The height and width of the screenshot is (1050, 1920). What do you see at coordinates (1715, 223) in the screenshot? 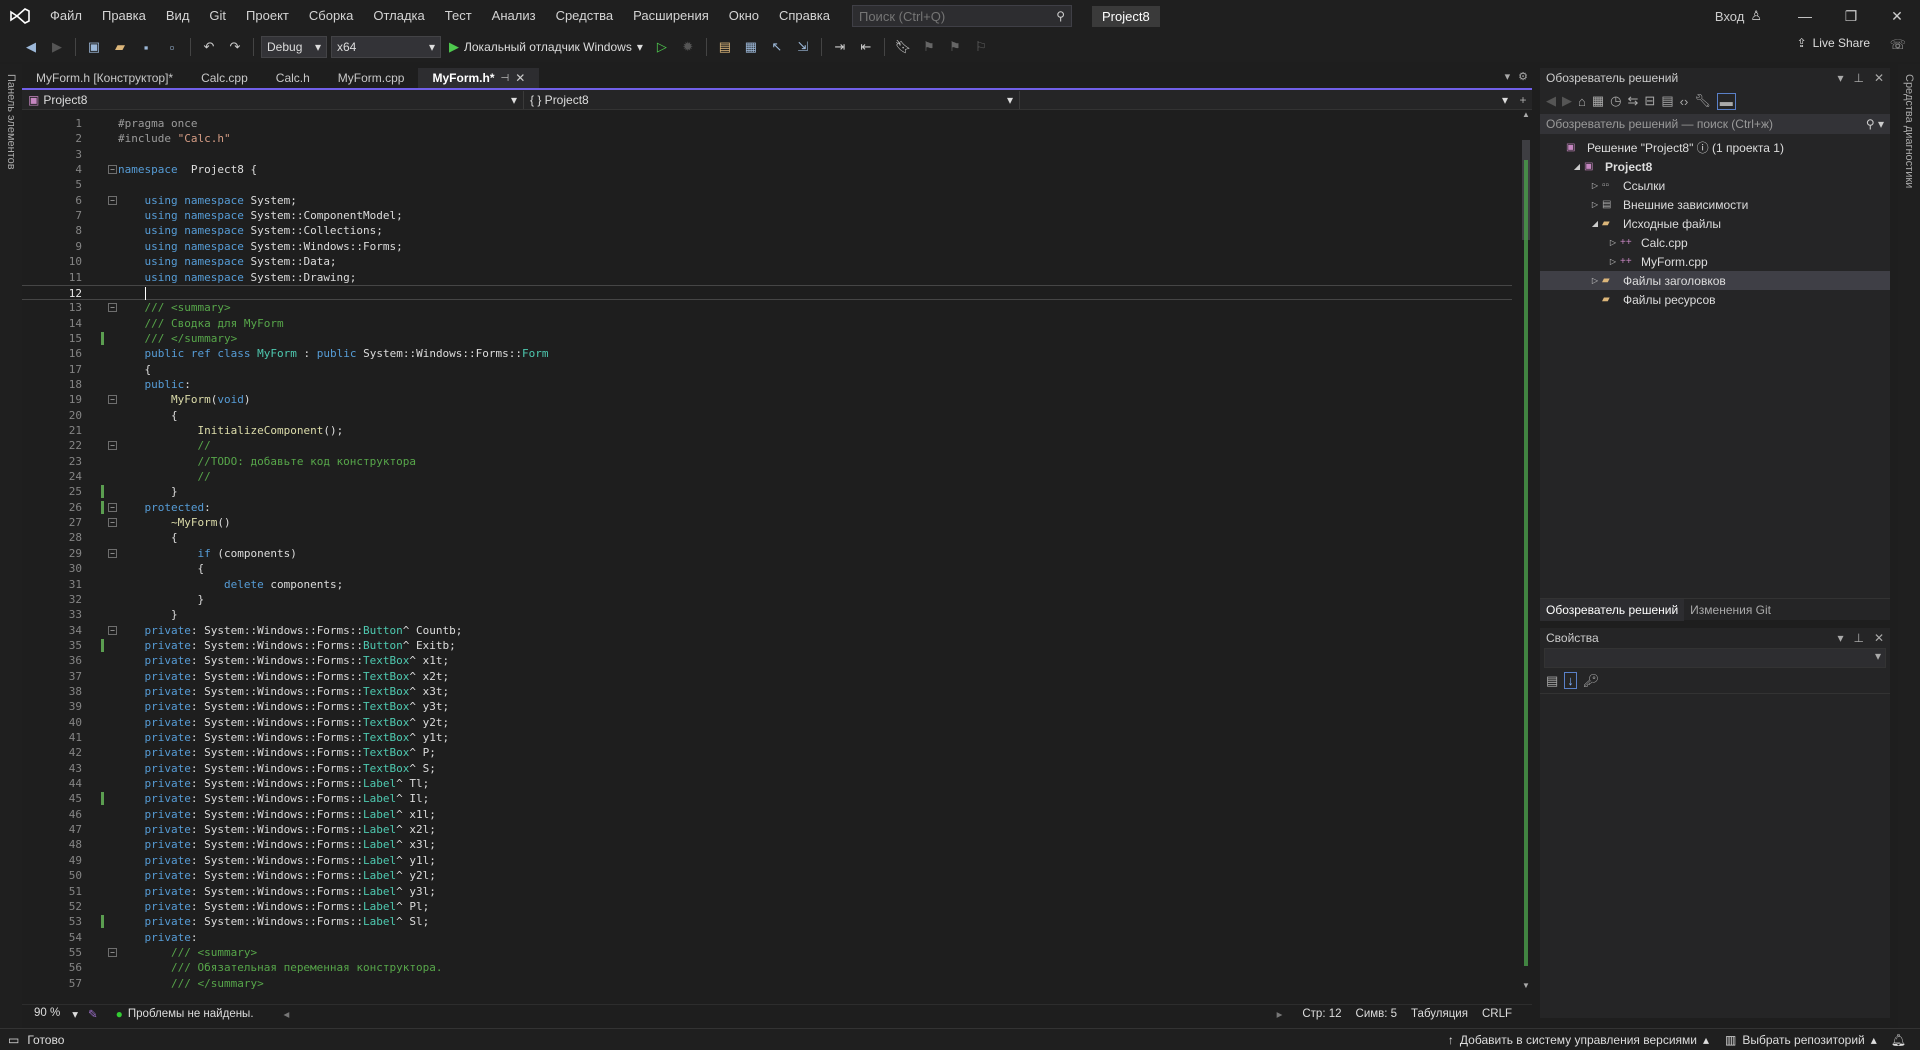
I see `tree-item: ◢ ▰ Исходные файлы` at bounding box center [1715, 223].